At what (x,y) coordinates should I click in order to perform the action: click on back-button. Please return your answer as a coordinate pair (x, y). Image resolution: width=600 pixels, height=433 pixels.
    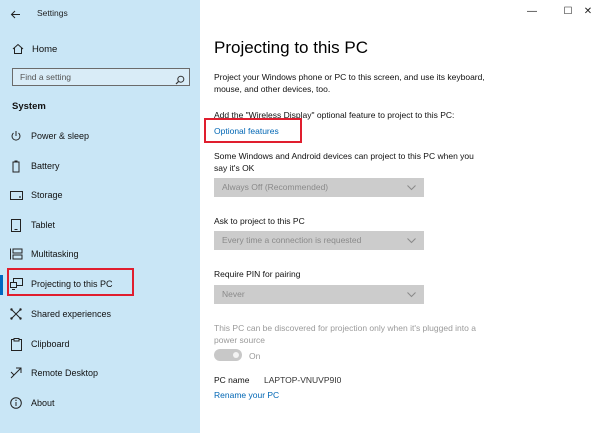
    Looking at the image, I should click on (15, 14).